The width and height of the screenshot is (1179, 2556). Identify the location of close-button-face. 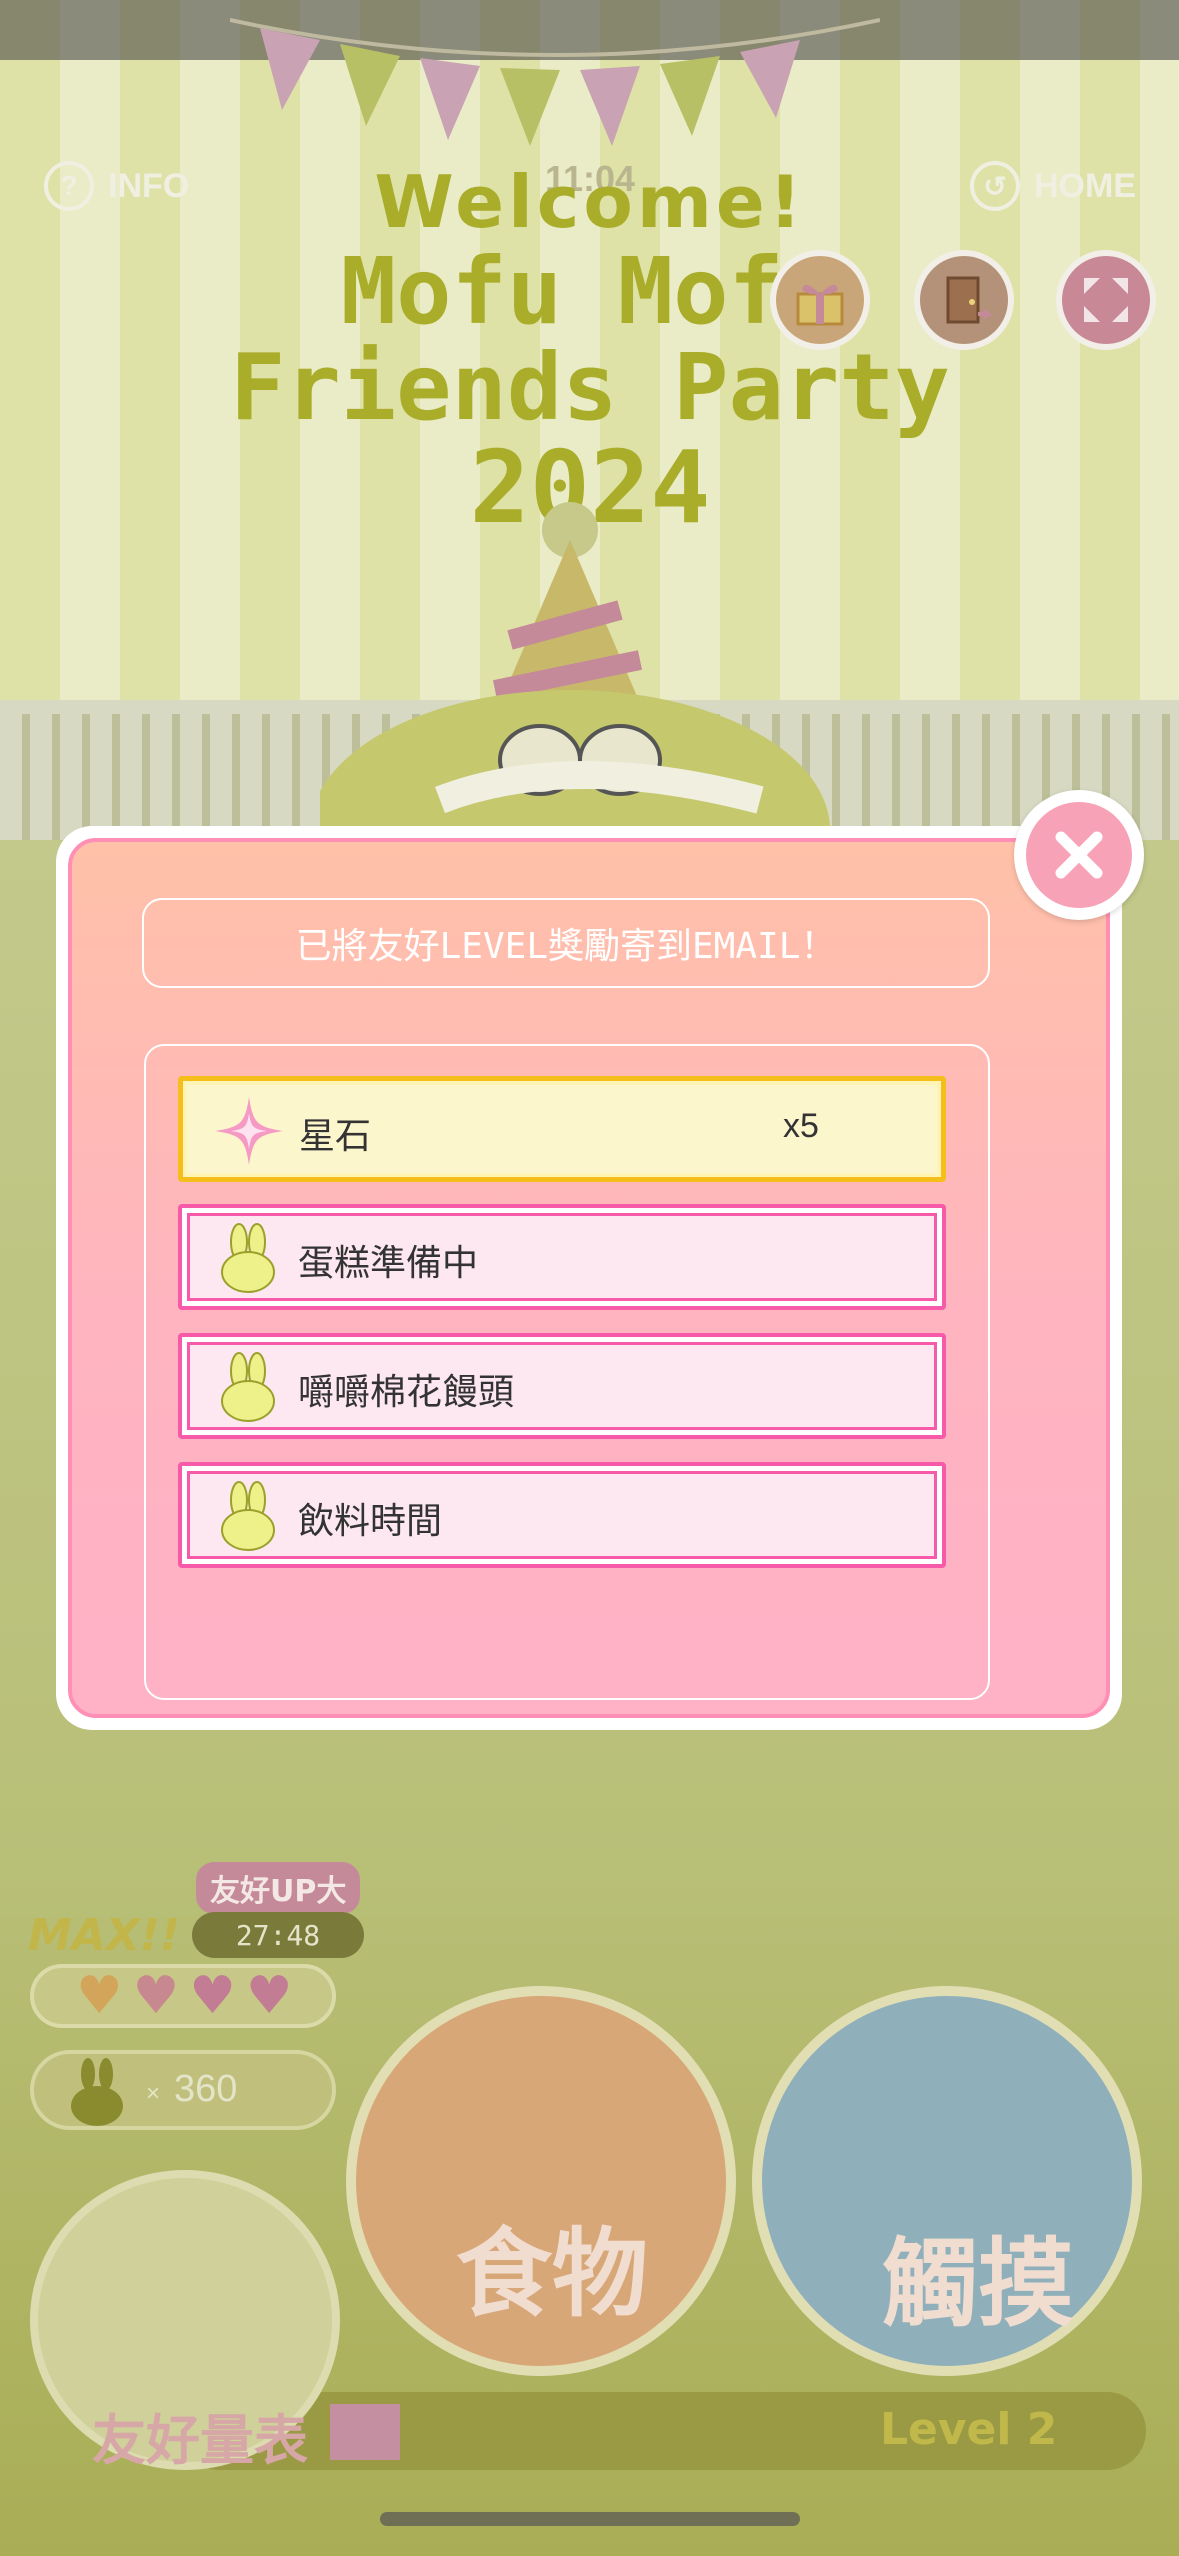
(1079, 855).